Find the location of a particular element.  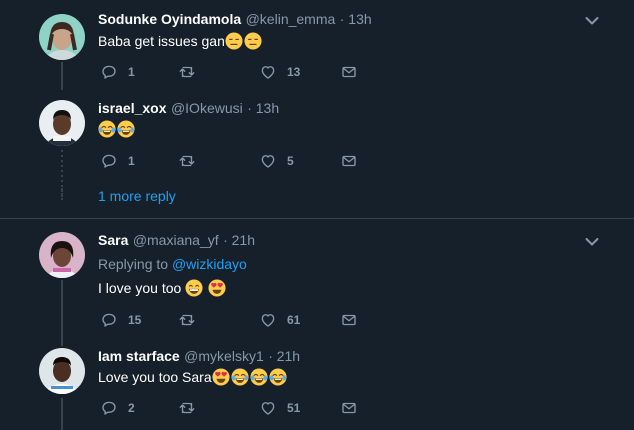

reply-button: 2 is located at coordinates (117, 408).